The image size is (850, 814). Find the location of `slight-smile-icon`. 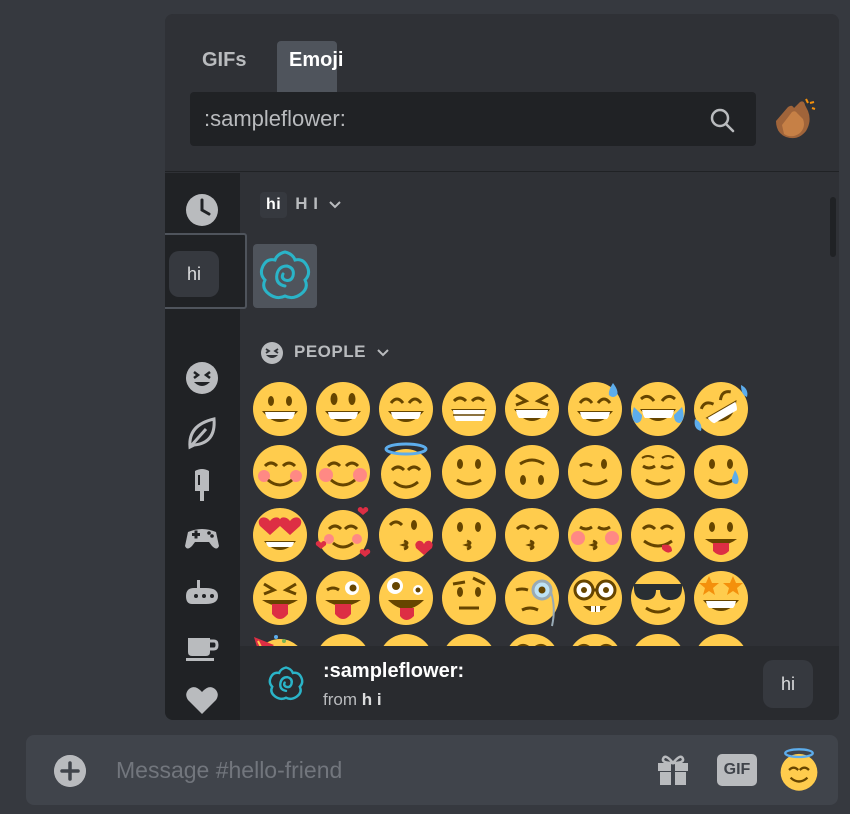

slight-smile-icon is located at coordinates (469, 472).